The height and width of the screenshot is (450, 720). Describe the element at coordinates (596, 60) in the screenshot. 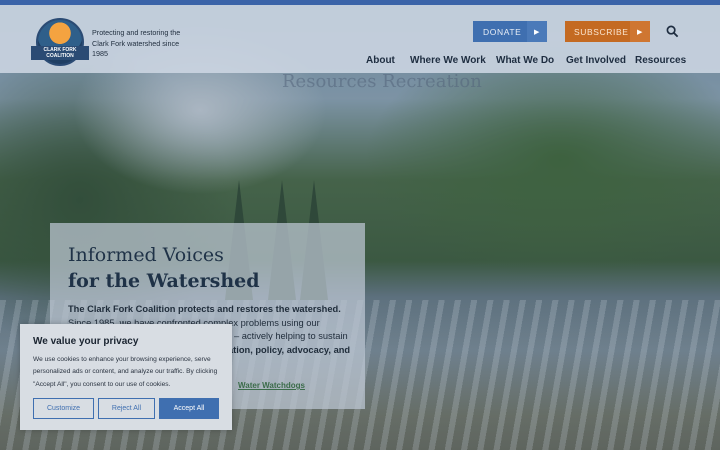

I see `nav-get-involved: Get Involved` at that location.